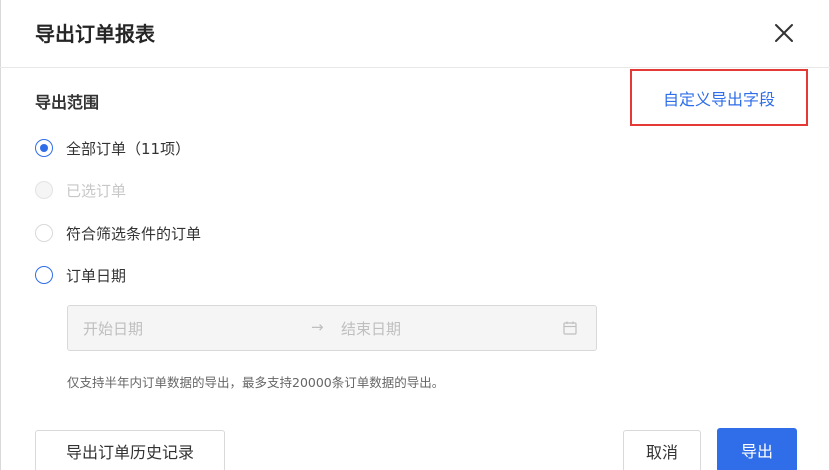 The height and width of the screenshot is (470, 830). What do you see at coordinates (317, 327) in the screenshot?
I see `range-arrow: →` at bounding box center [317, 327].